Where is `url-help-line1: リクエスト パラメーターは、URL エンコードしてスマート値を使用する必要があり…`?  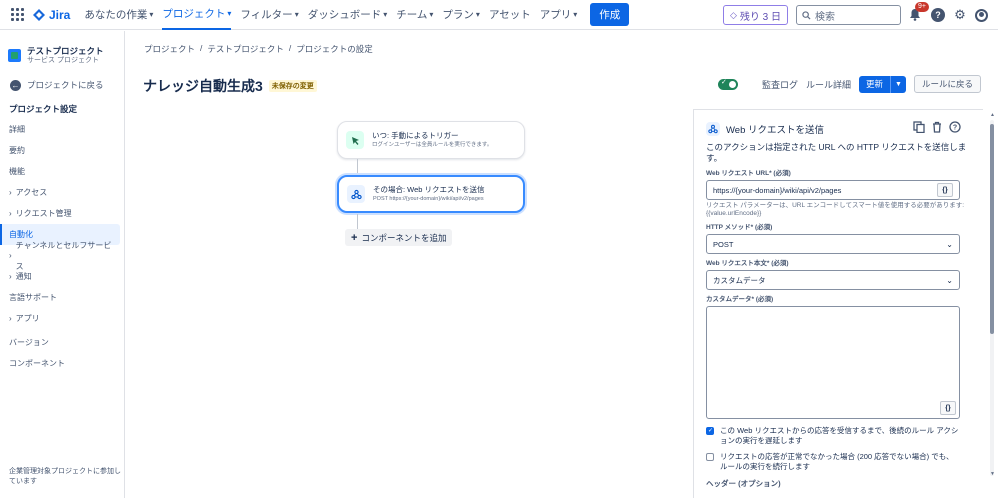
url-help-line1: リクエスト パラメーターは、URL エンコードしてスマート値を使用する必要があり… is located at coordinates (835, 205).